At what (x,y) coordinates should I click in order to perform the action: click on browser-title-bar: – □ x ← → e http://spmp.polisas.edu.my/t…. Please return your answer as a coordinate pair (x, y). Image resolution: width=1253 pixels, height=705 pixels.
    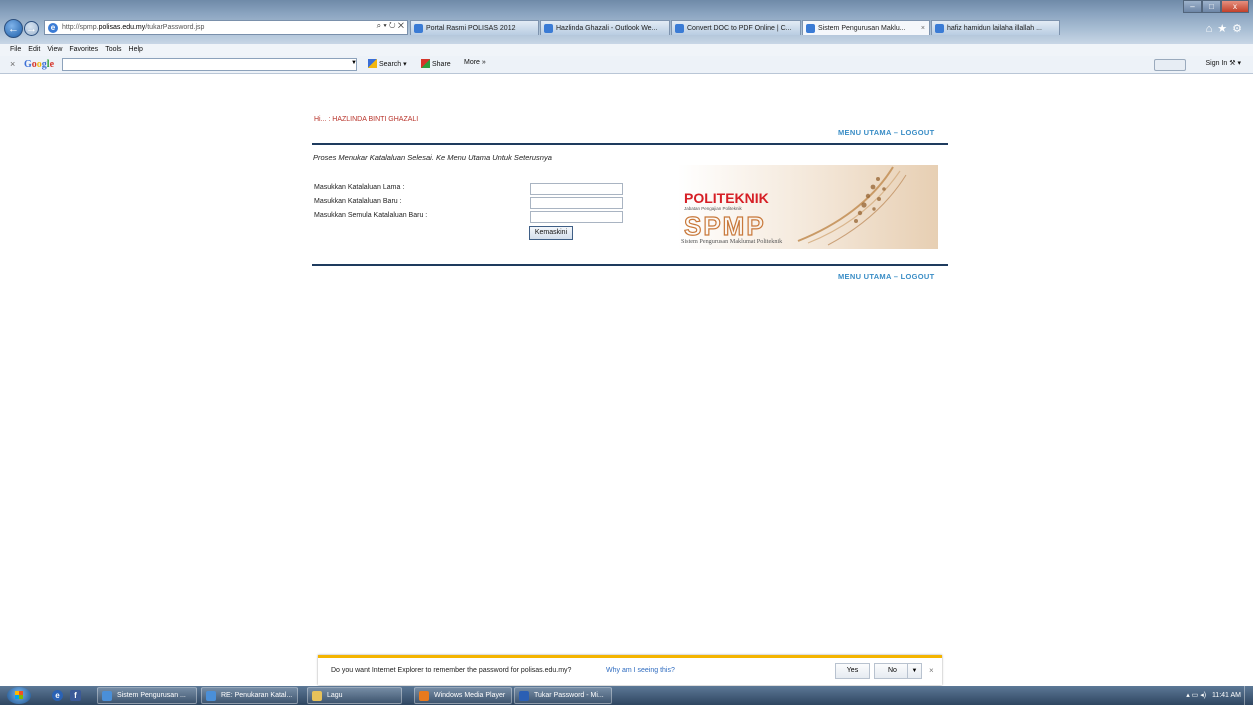
    Looking at the image, I should click on (626, 22).